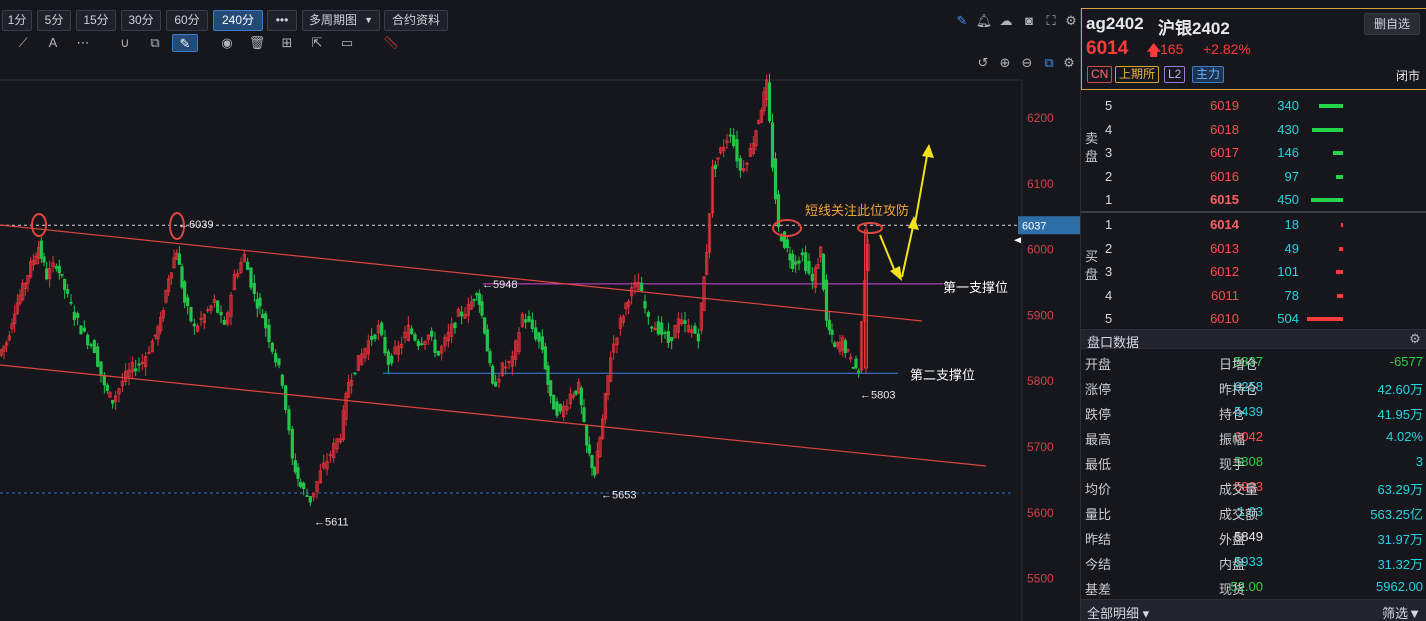 This screenshot has width=1426, height=621. I want to click on forecast-arrow-down, so click(888, 254).